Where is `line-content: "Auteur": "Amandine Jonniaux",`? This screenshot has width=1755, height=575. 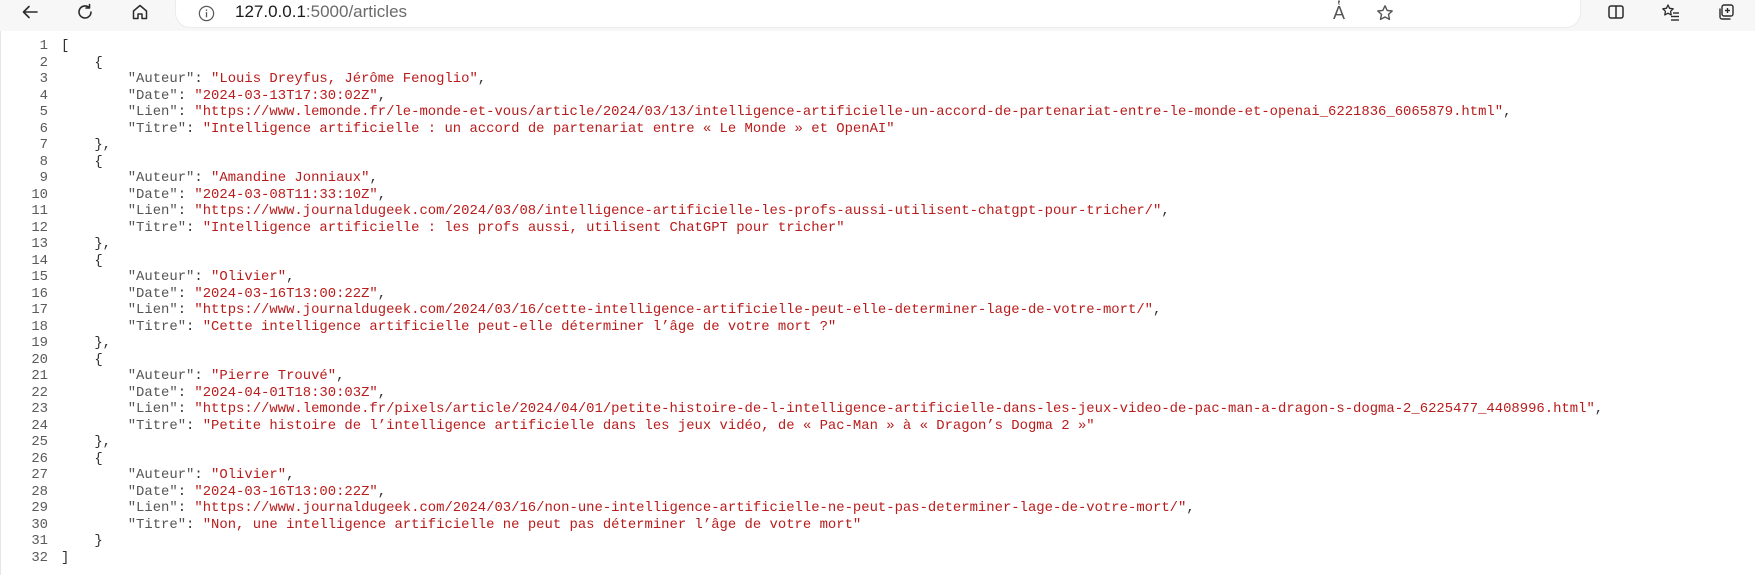
line-content: "Auteur": "Amandine Jonniaux", is located at coordinates (252, 178).